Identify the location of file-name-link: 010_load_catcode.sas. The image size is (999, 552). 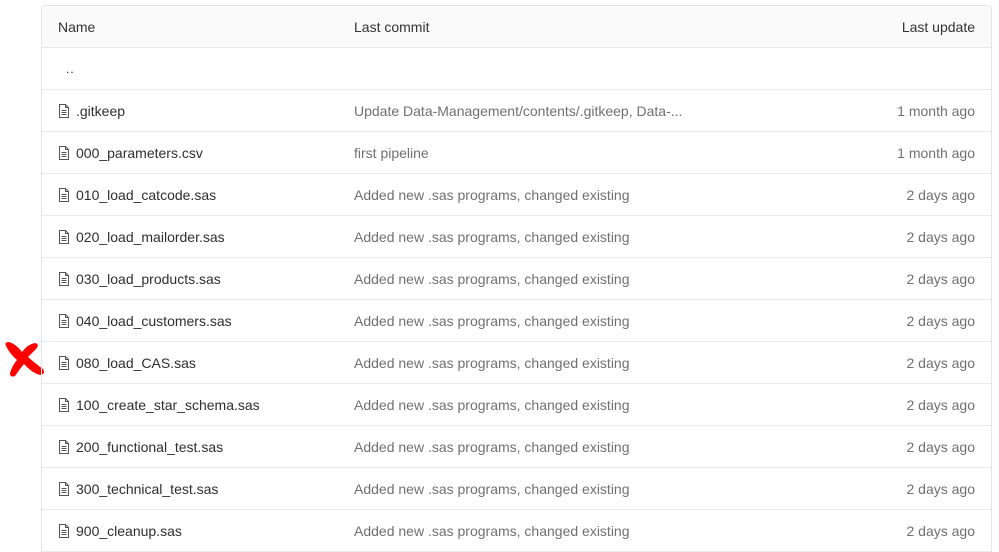
(146, 195).